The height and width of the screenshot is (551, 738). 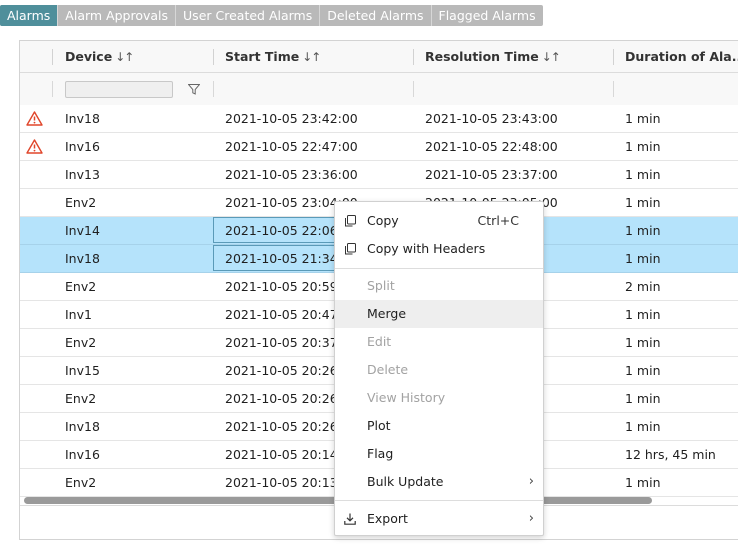 I want to click on cell-resolution-time: 2021-10-05 22:48:00, so click(x=491, y=146).